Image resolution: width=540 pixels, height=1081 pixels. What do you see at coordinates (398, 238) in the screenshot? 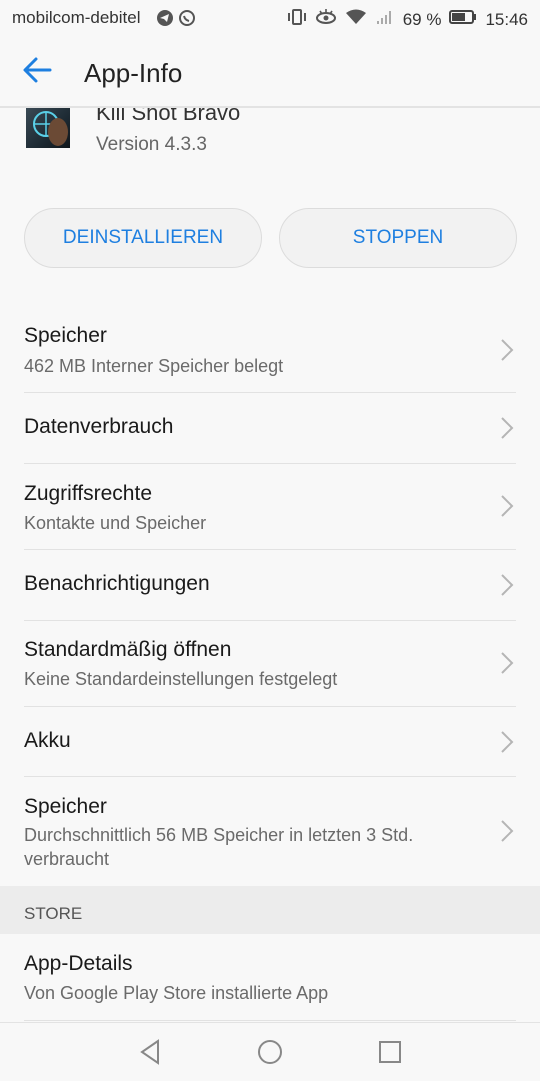
I see `stop-button: STOPPEN` at bounding box center [398, 238].